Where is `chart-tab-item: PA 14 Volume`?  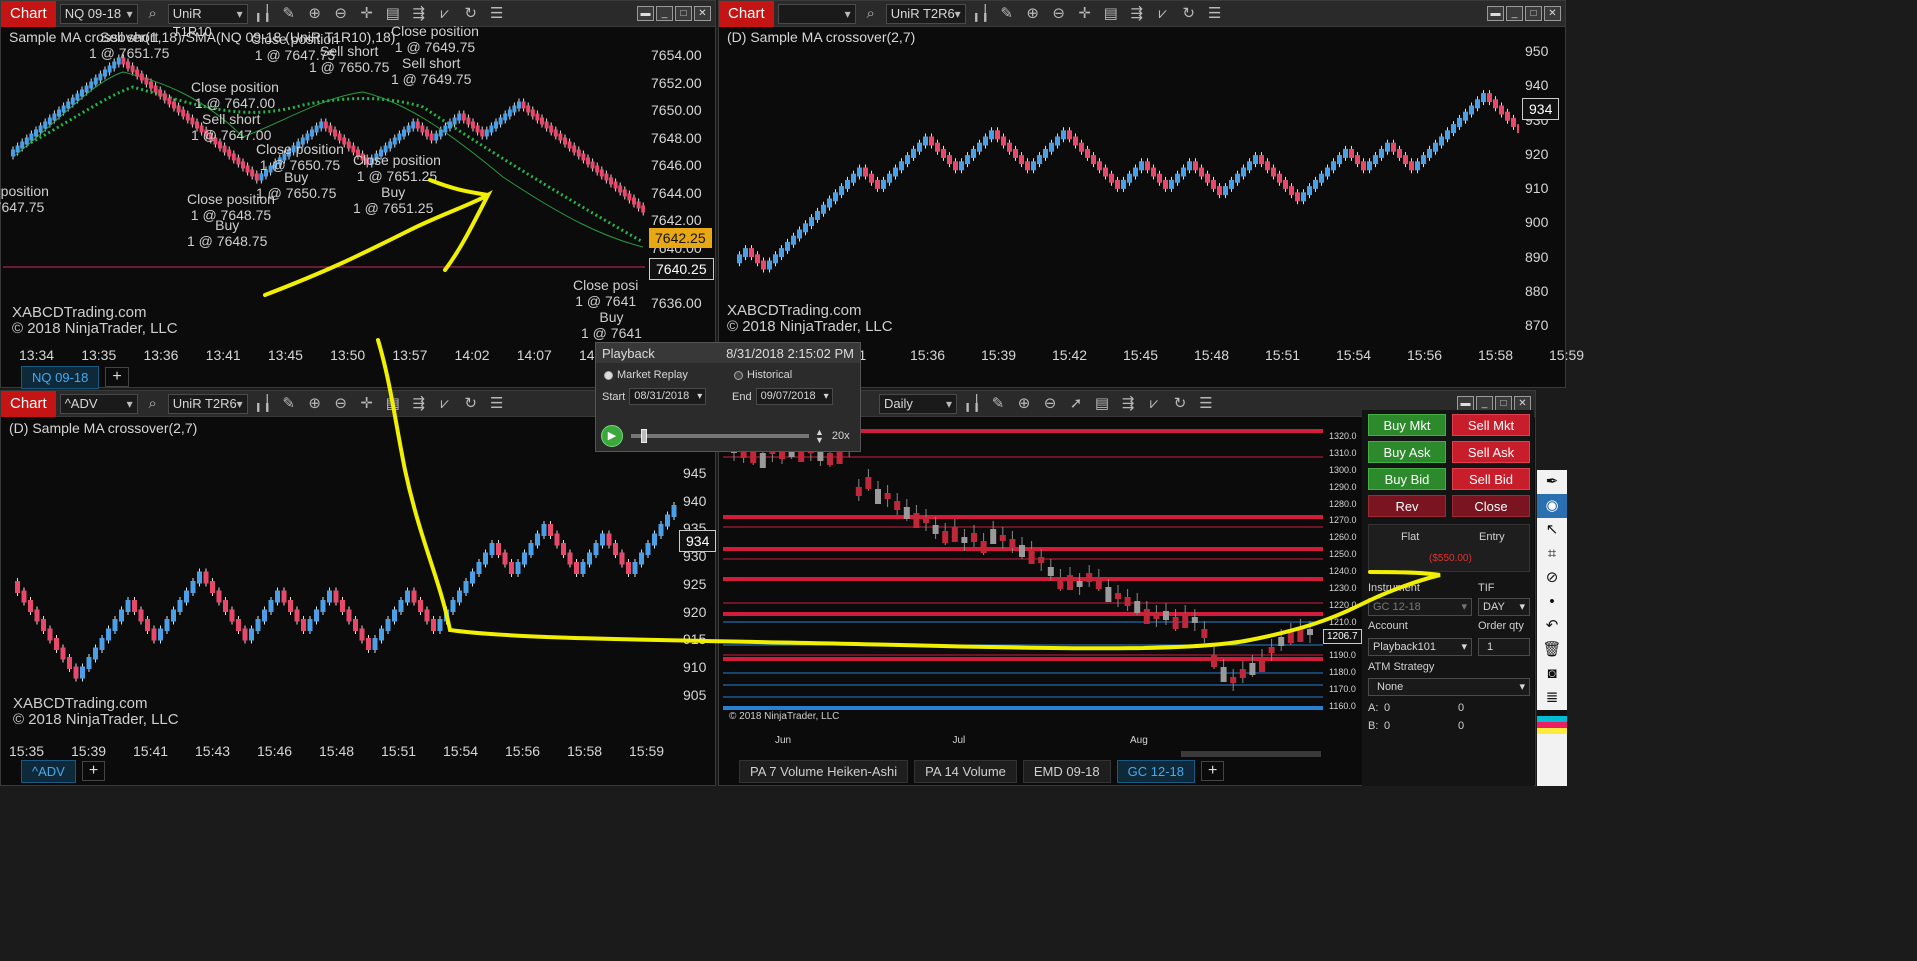 chart-tab-item: PA 14 Volume is located at coordinates (965, 771).